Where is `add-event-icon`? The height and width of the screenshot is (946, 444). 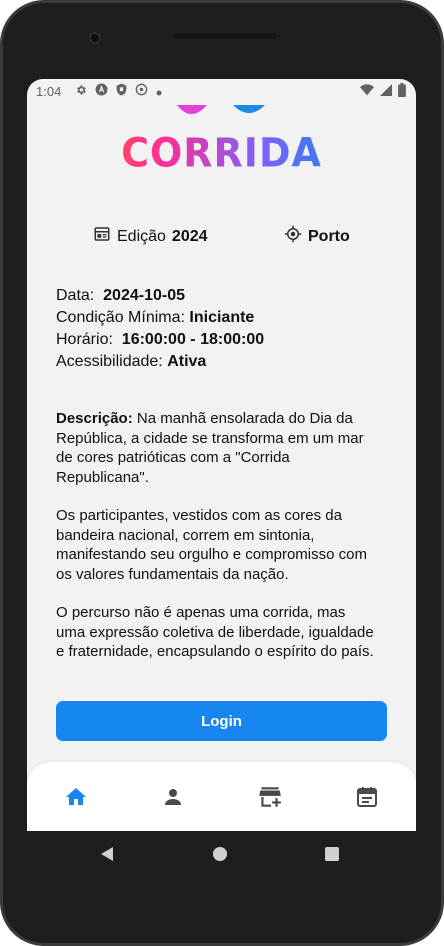
add-event-icon is located at coordinates (270, 799).